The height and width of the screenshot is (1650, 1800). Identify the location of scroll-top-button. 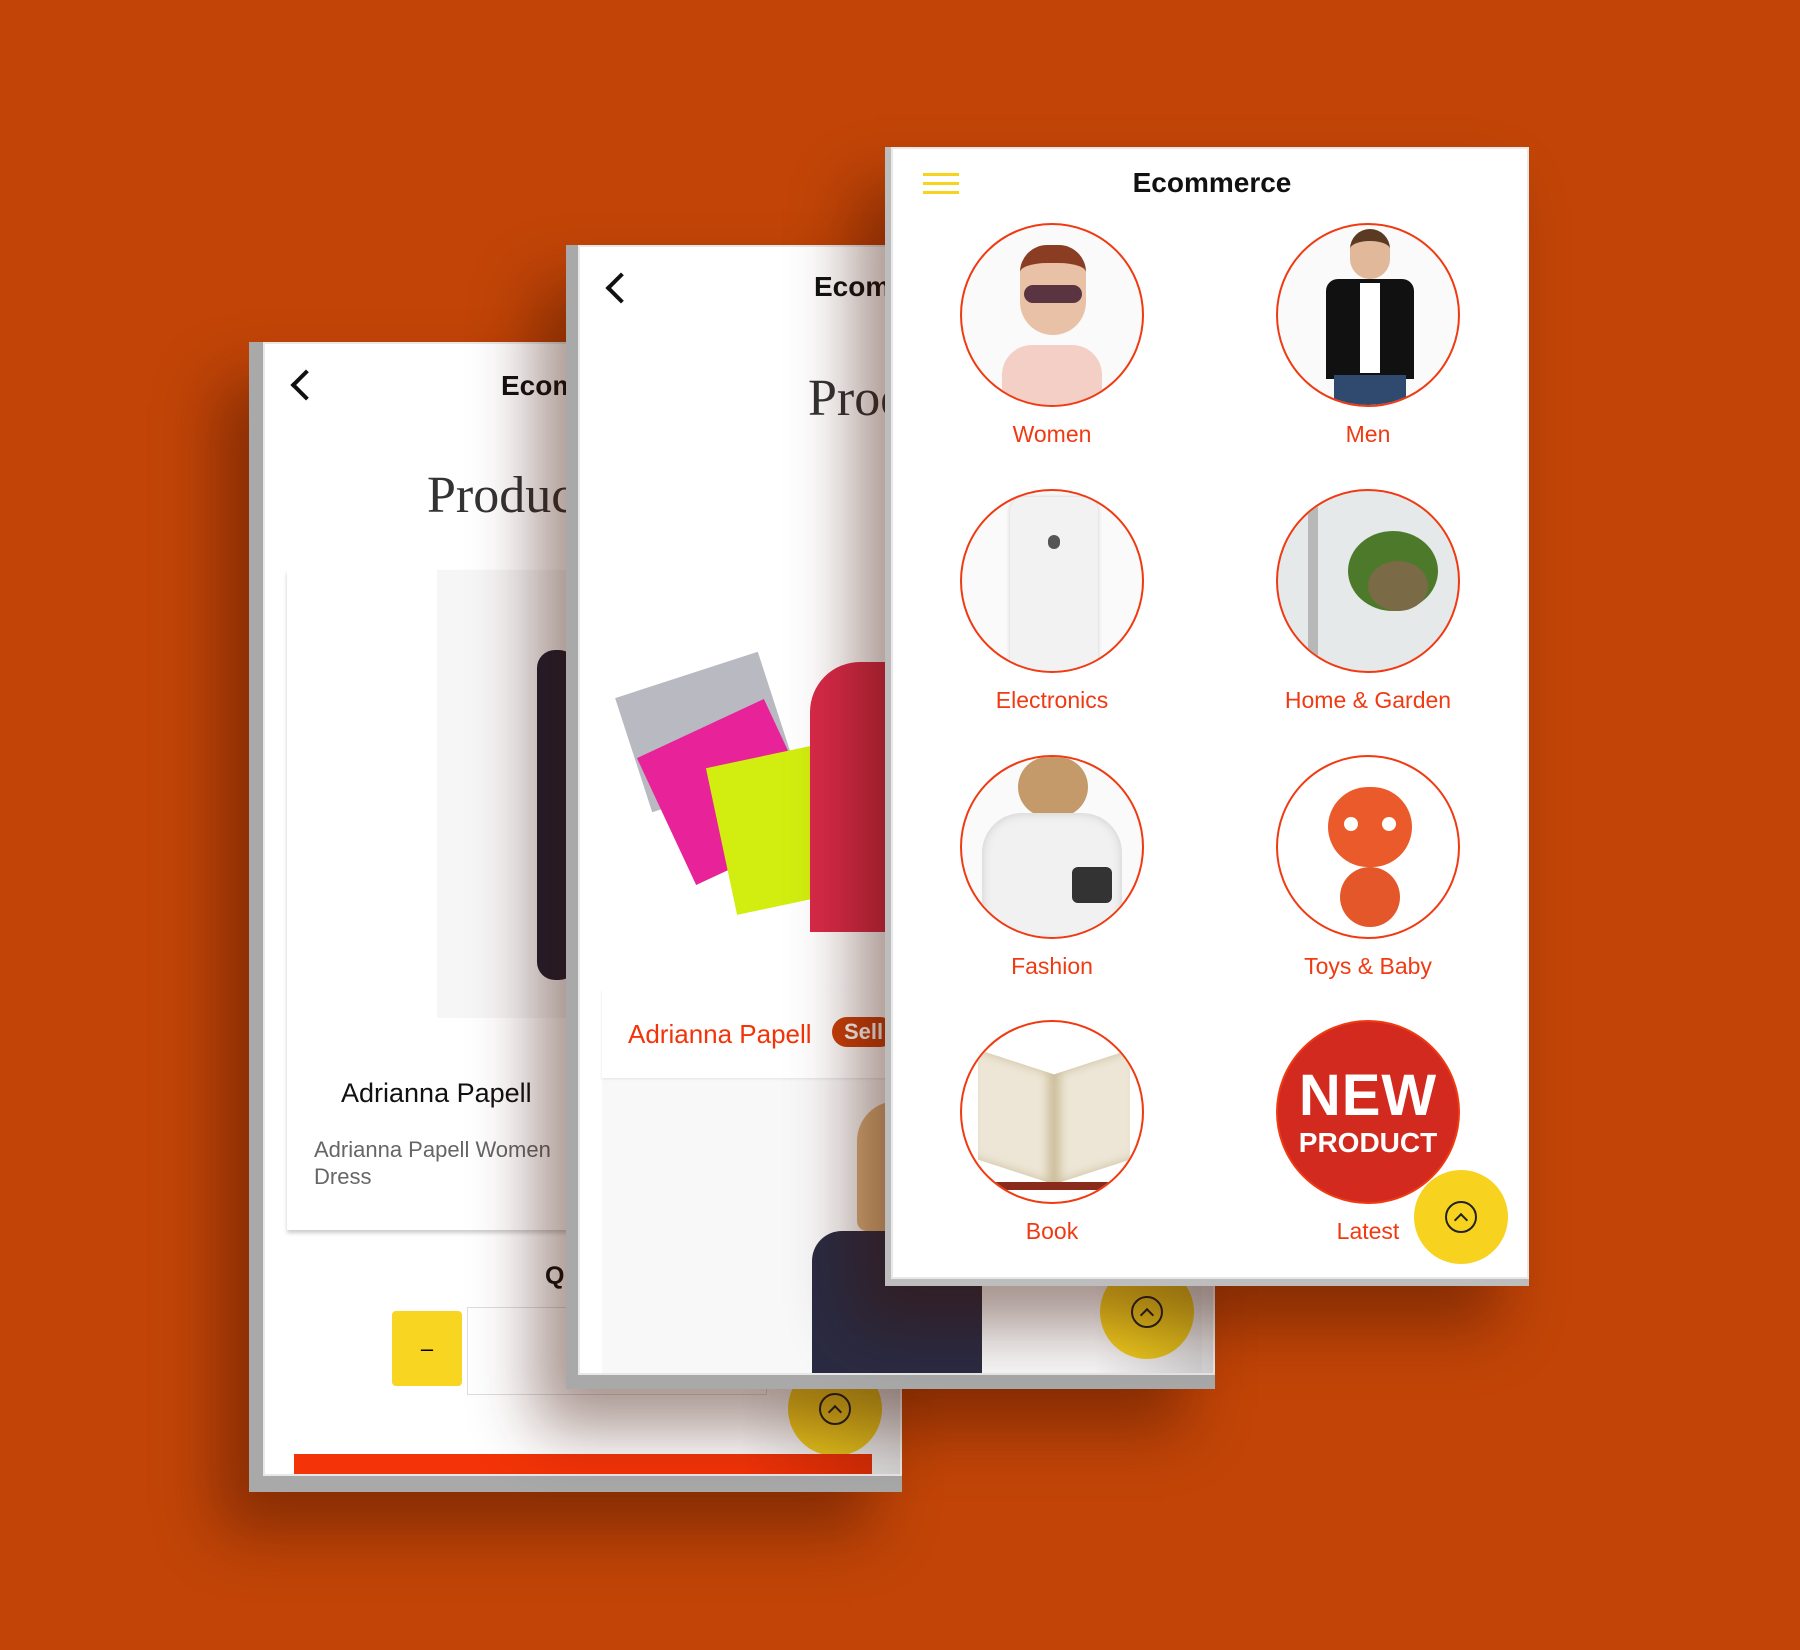
(1461, 1217).